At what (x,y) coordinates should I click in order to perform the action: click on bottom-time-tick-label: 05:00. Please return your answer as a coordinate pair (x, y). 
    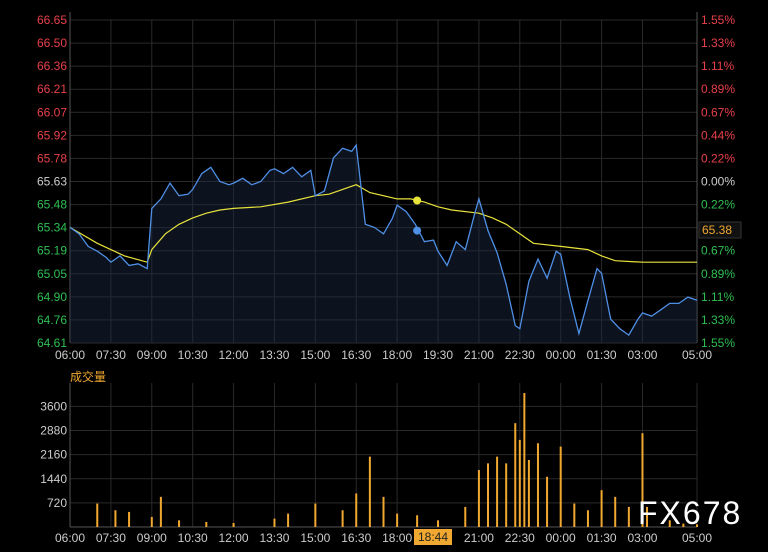
    Looking at the image, I should click on (697, 538).